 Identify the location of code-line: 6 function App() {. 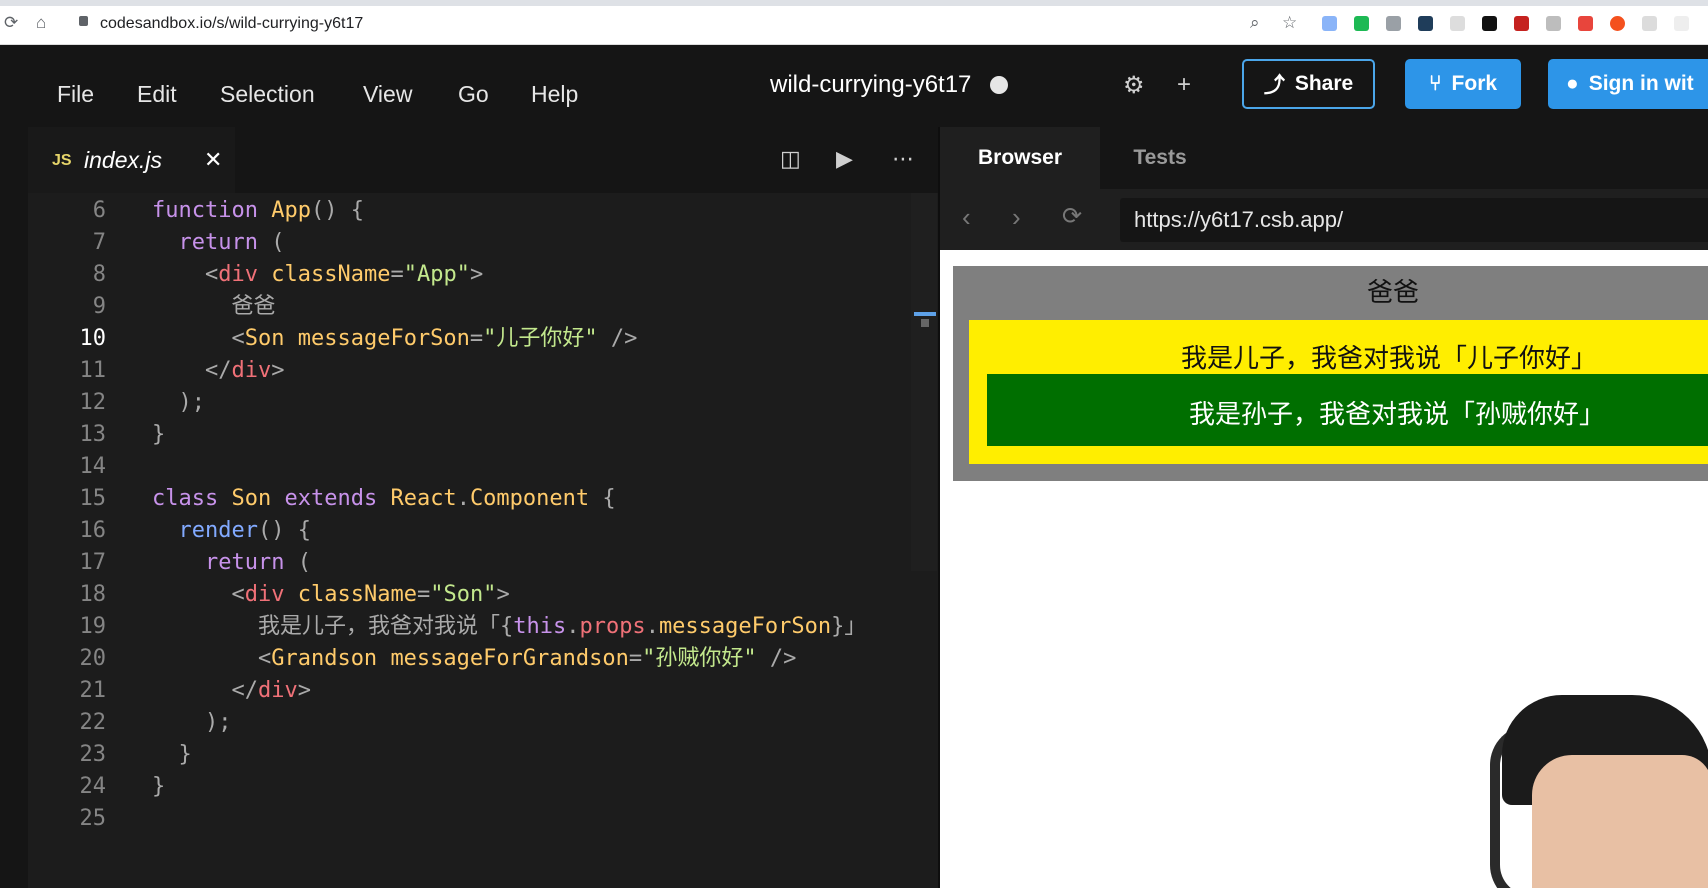
(480, 210).